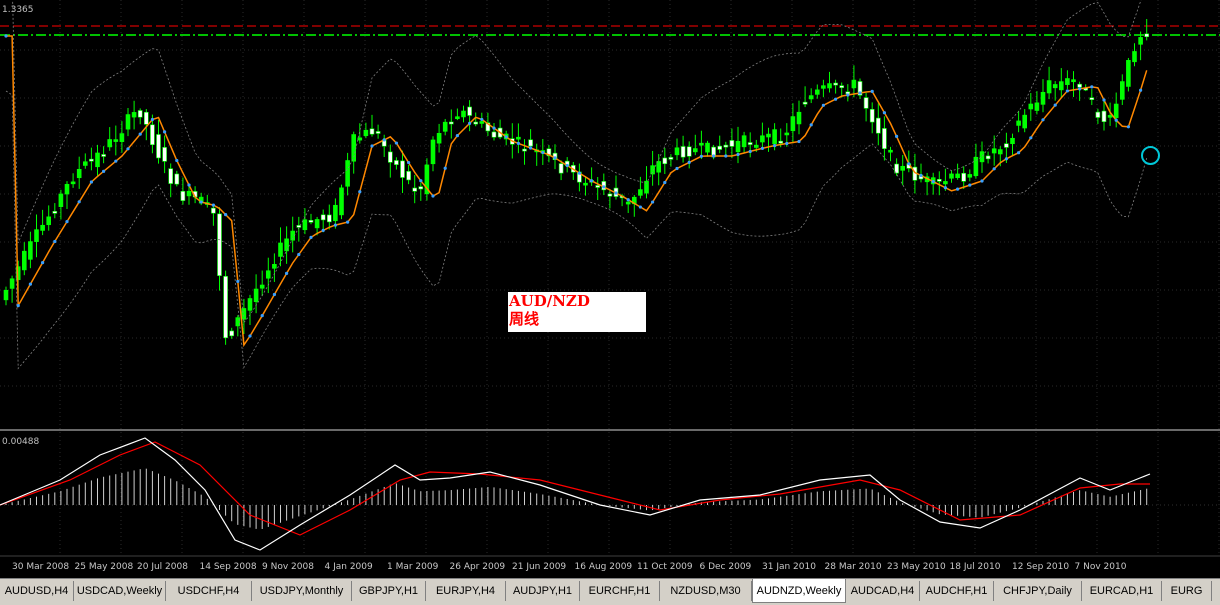 This screenshot has width=1220, height=605. I want to click on tab-audchf-h1: AUDCHF,H1, so click(957, 591).